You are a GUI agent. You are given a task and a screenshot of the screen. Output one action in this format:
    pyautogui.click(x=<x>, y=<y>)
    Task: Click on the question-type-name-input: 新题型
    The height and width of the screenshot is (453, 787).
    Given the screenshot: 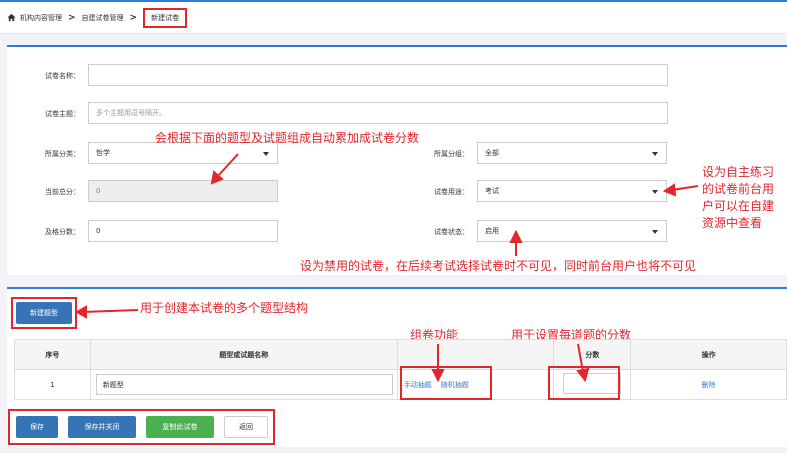 What is the action you would take?
    pyautogui.click(x=244, y=384)
    